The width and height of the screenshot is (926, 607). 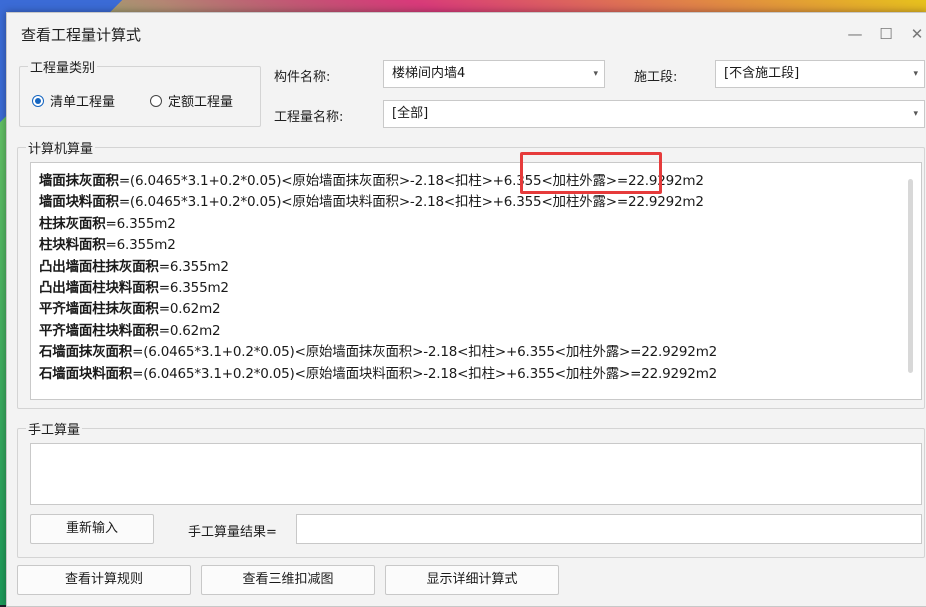 I want to click on window-title: 查看工程量计算式, so click(x=81, y=35).